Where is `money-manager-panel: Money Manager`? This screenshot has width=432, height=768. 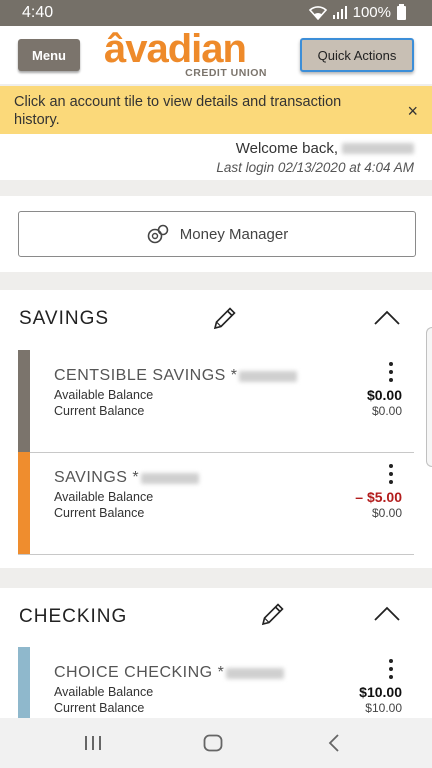 money-manager-panel: Money Manager is located at coordinates (216, 234).